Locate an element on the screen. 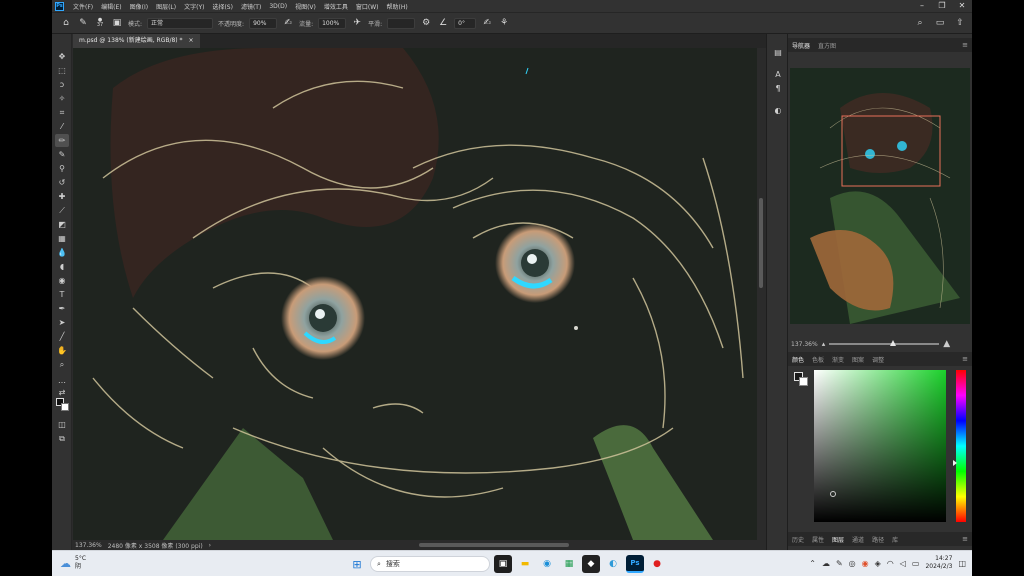 This screenshot has height=576, width=1024. color-panel-swatches is located at coordinates (802, 380).